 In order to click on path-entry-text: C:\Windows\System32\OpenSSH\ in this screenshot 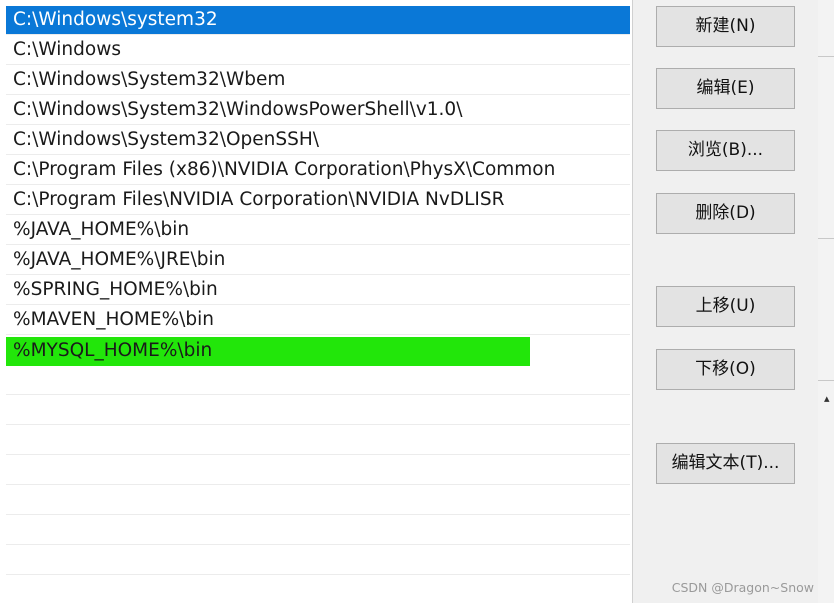, I will do `click(166, 139)`.